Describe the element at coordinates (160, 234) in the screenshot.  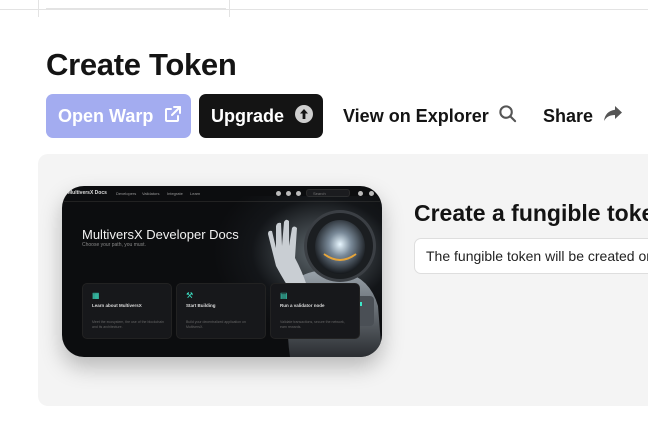
I see `preview-heading: MultiversX Developer Docs` at that location.